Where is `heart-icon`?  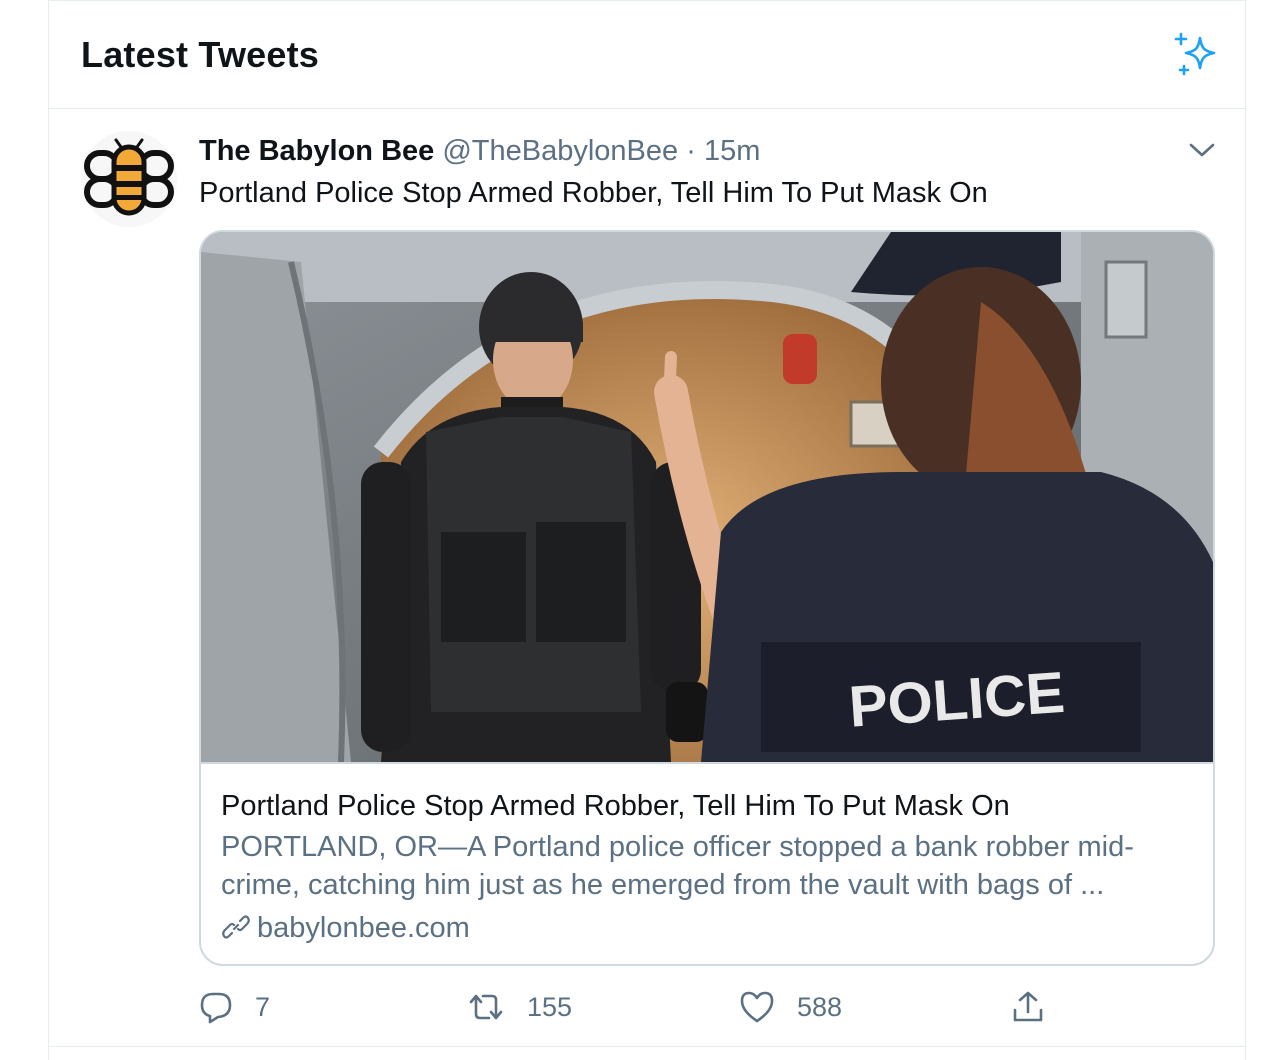
heart-icon is located at coordinates (757, 1007).